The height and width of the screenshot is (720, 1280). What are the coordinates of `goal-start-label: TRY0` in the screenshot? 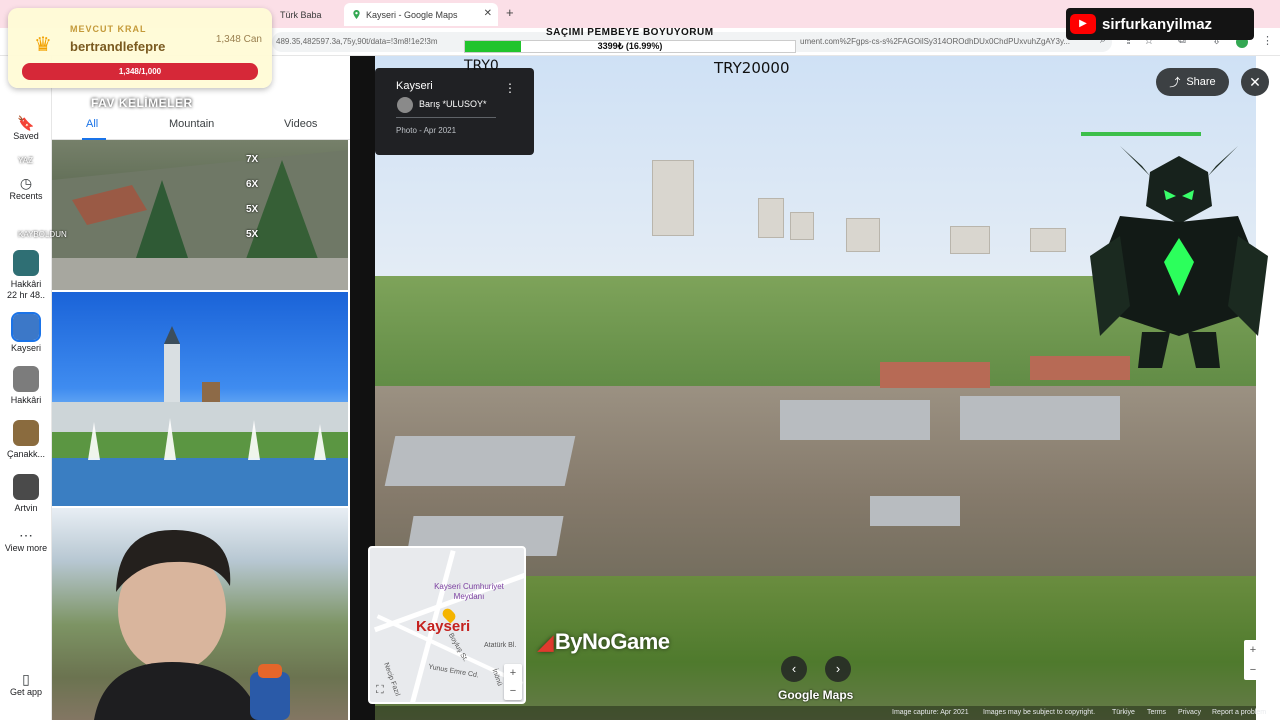 It's located at (481, 66).